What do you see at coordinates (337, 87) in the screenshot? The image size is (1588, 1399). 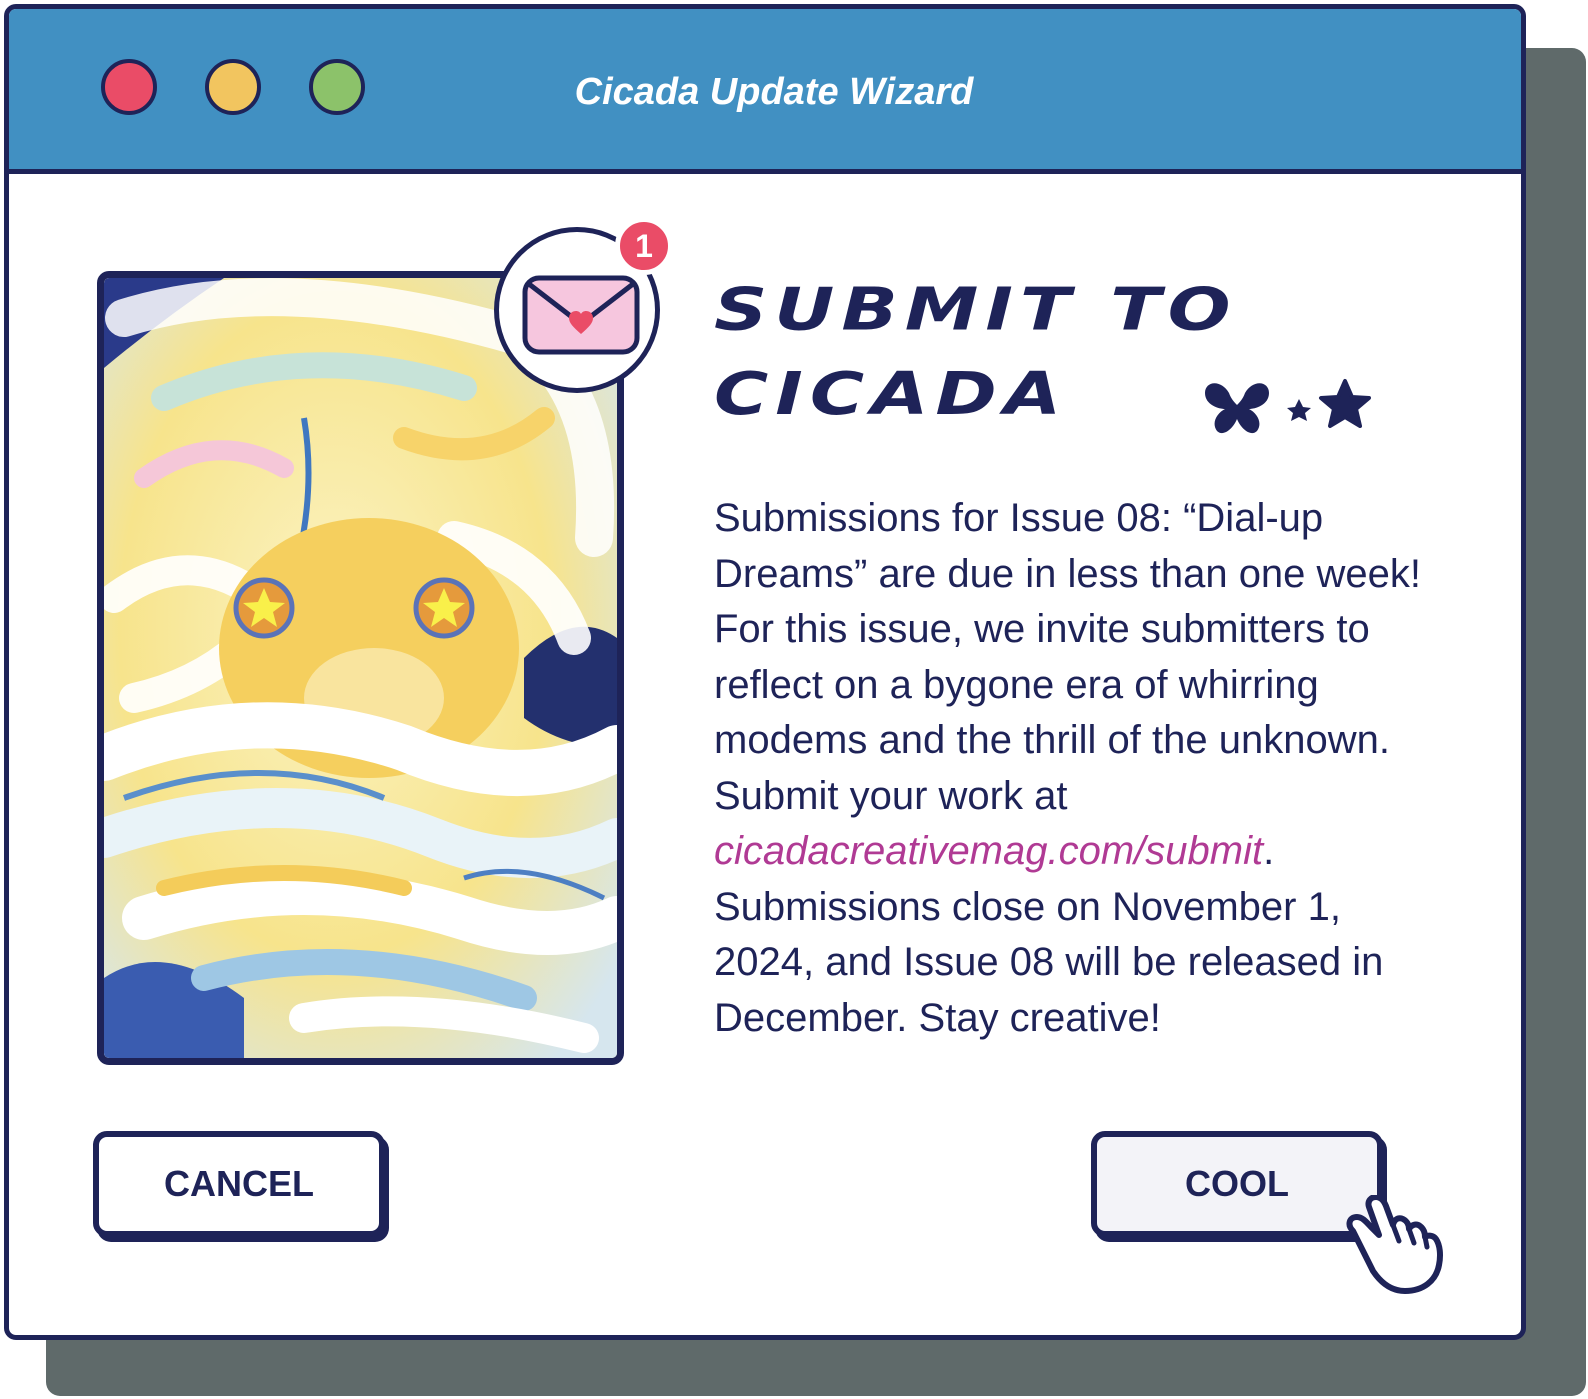 I see `maximize-window-button` at bounding box center [337, 87].